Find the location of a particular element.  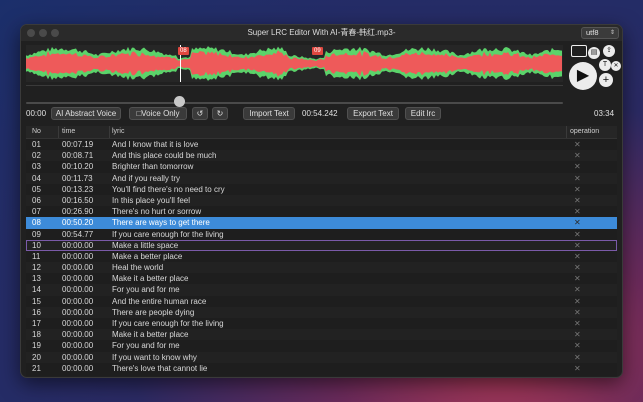

window-title: Super LRC Editor With AI-青春-韩红.mp3- is located at coordinates (321, 32).